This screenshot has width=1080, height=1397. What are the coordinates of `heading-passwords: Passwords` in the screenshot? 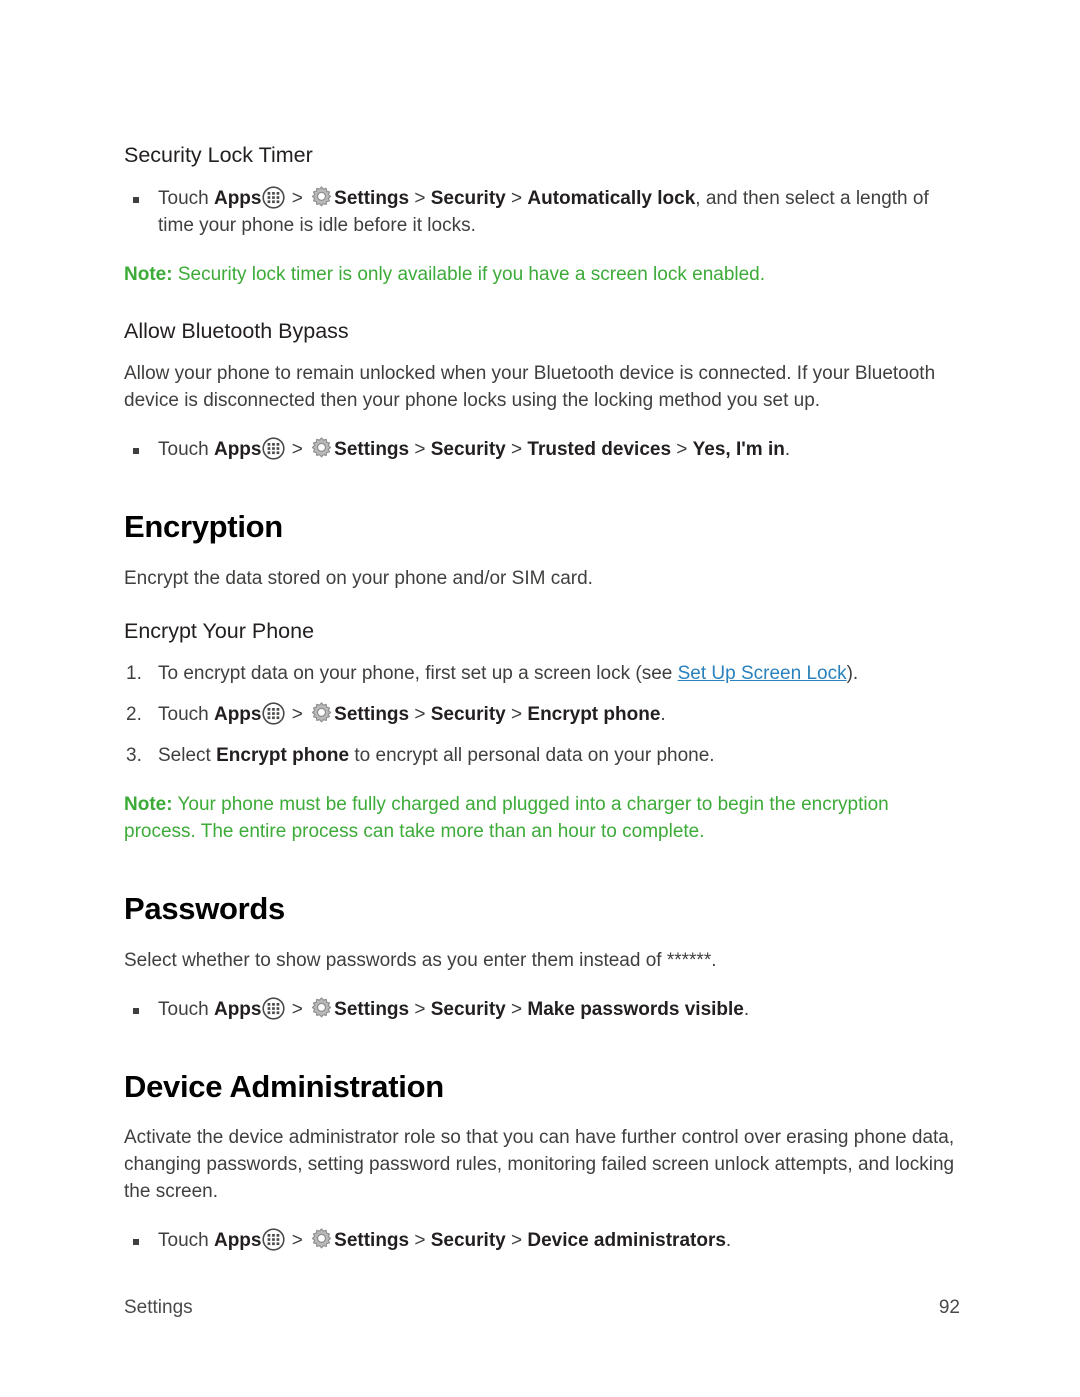 It's located at (204, 909).